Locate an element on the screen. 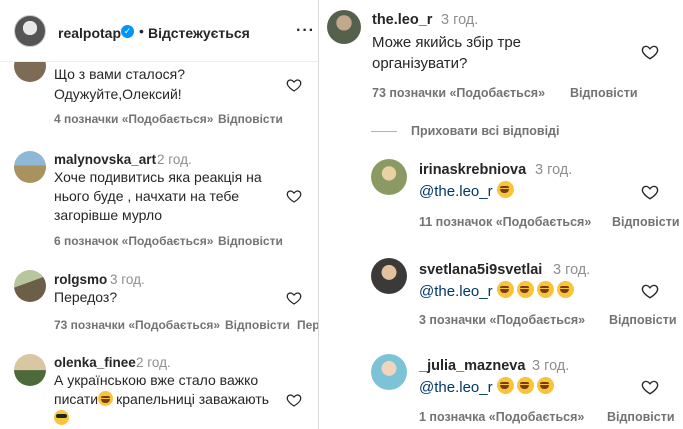  comment-text-line: Може якийсь збір тре is located at coordinates (447, 42).